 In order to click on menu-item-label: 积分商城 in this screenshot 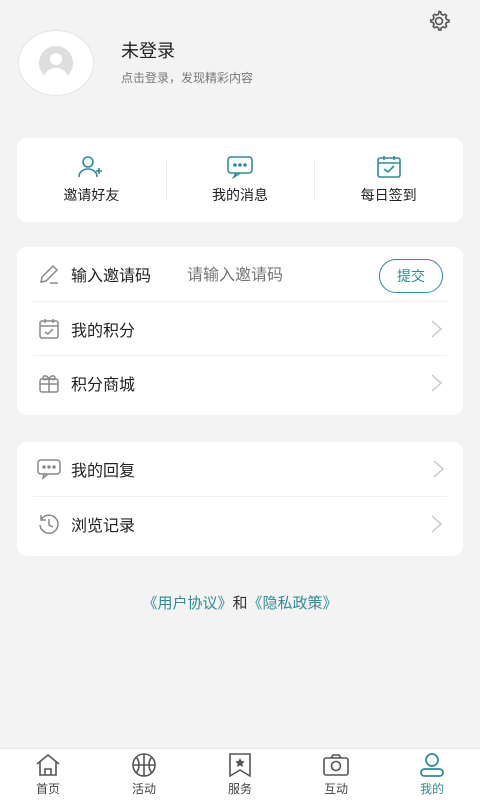, I will do `click(103, 384)`.